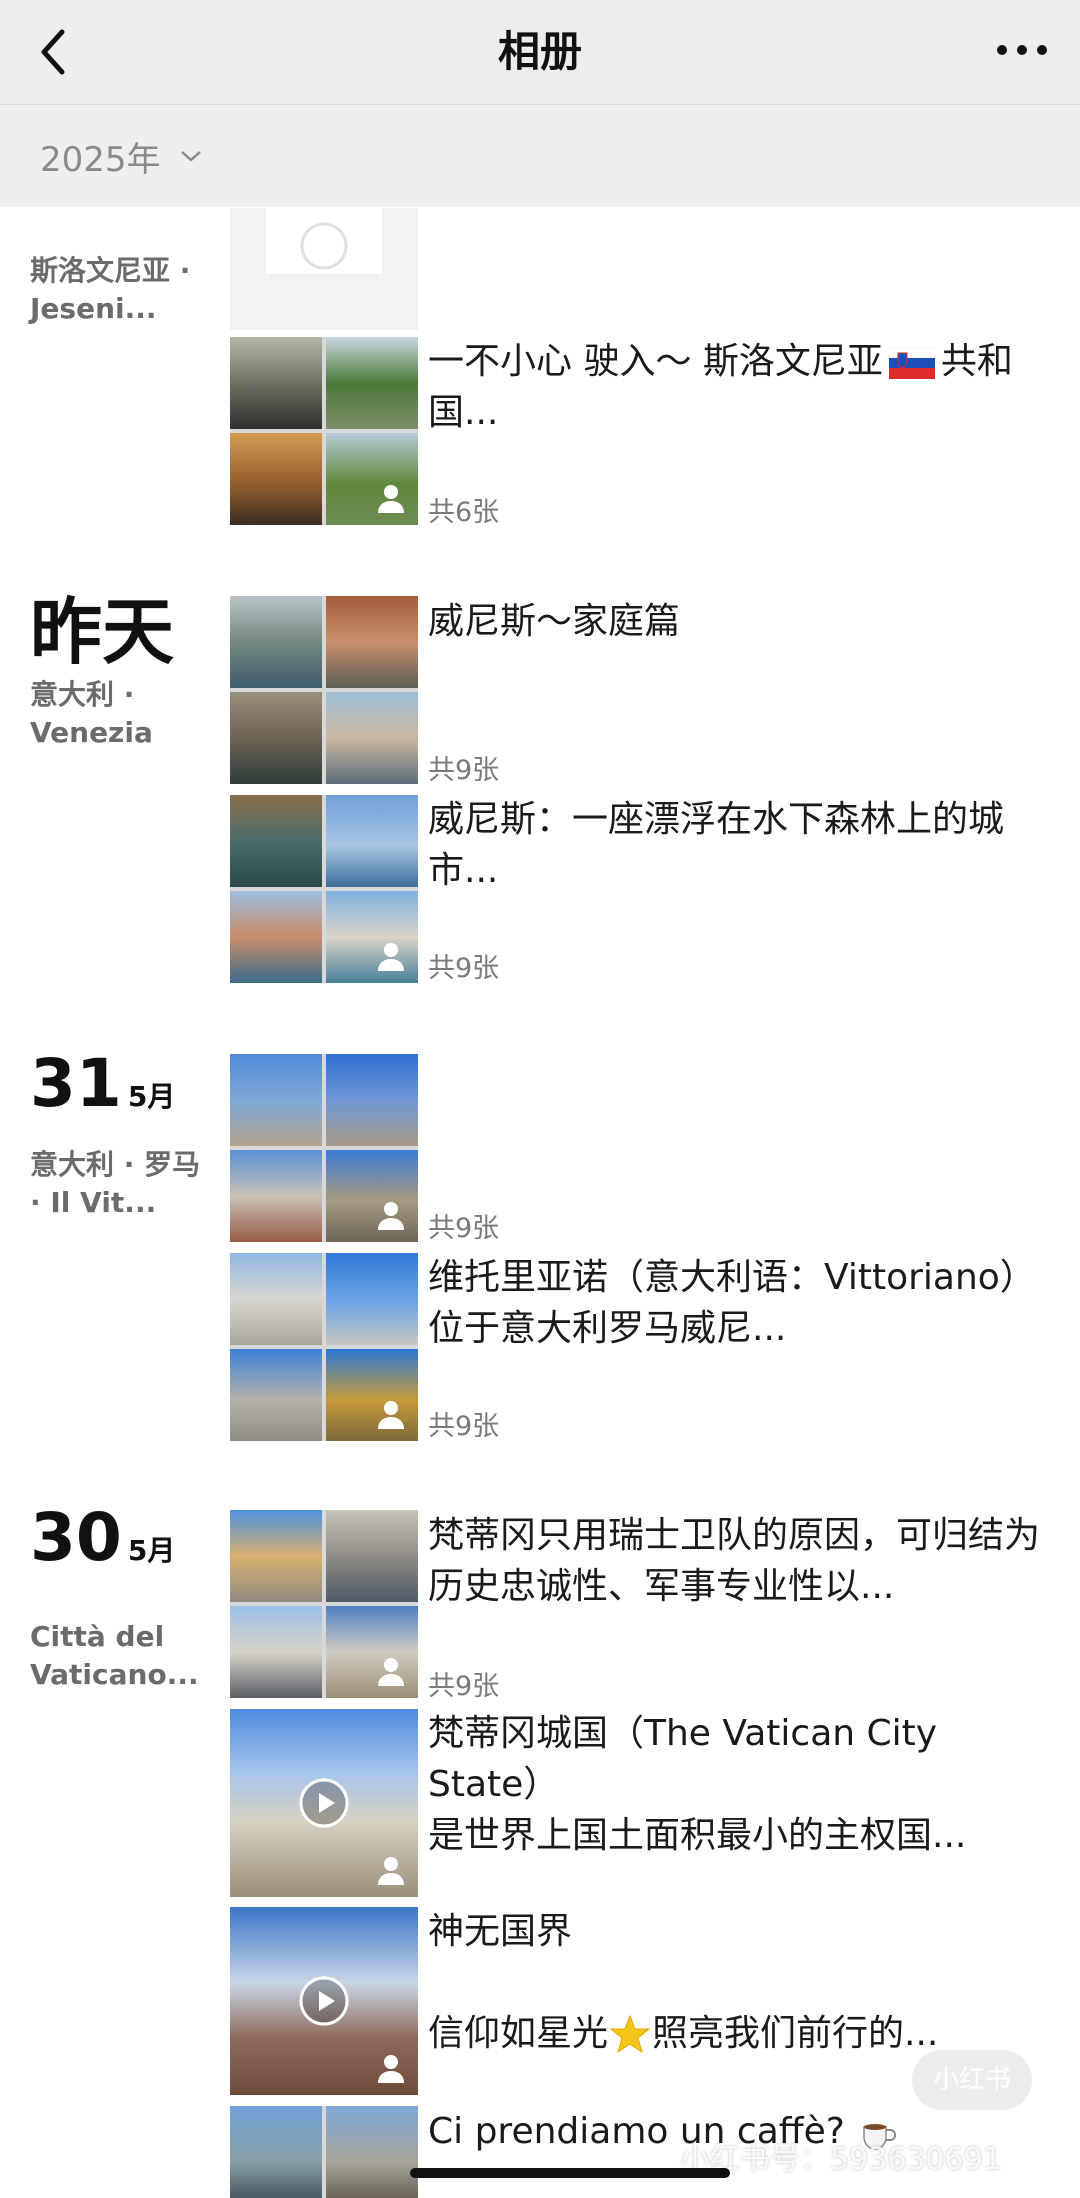 This screenshot has width=1080, height=2198. I want to click on year-filter-bar: 2025年, so click(540, 156).